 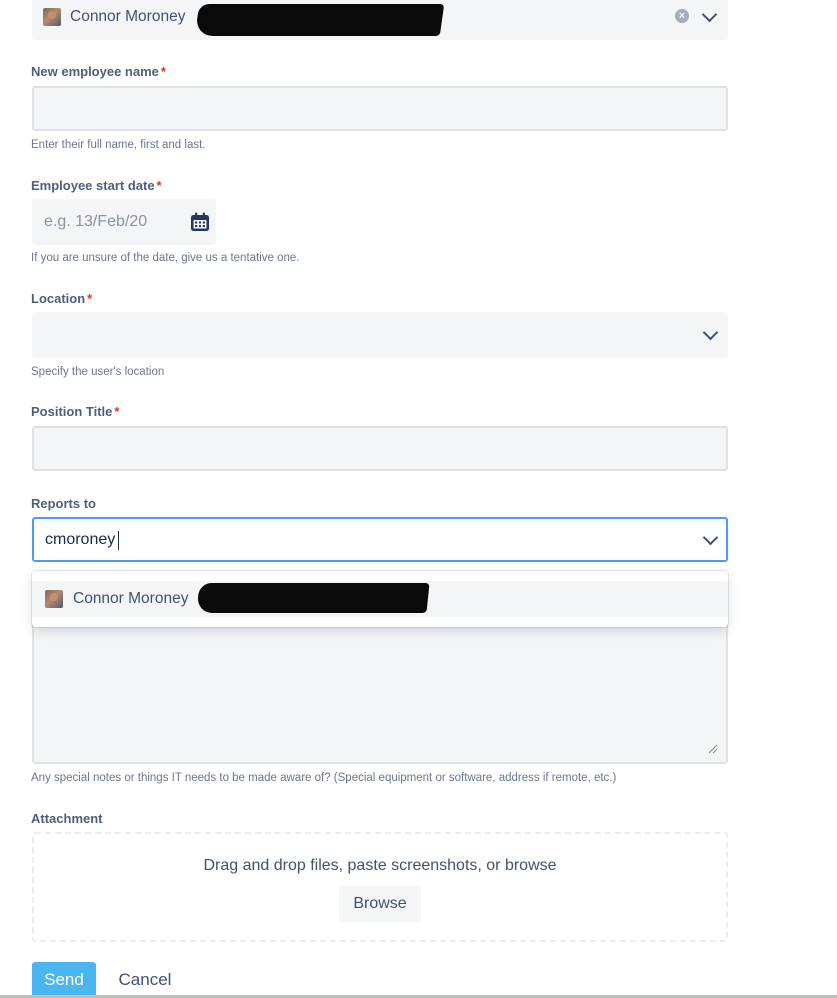 What do you see at coordinates (380, 539) in the screenshot?
I see `reports-to-input: cmoroney` at bounding box center [380, 539].